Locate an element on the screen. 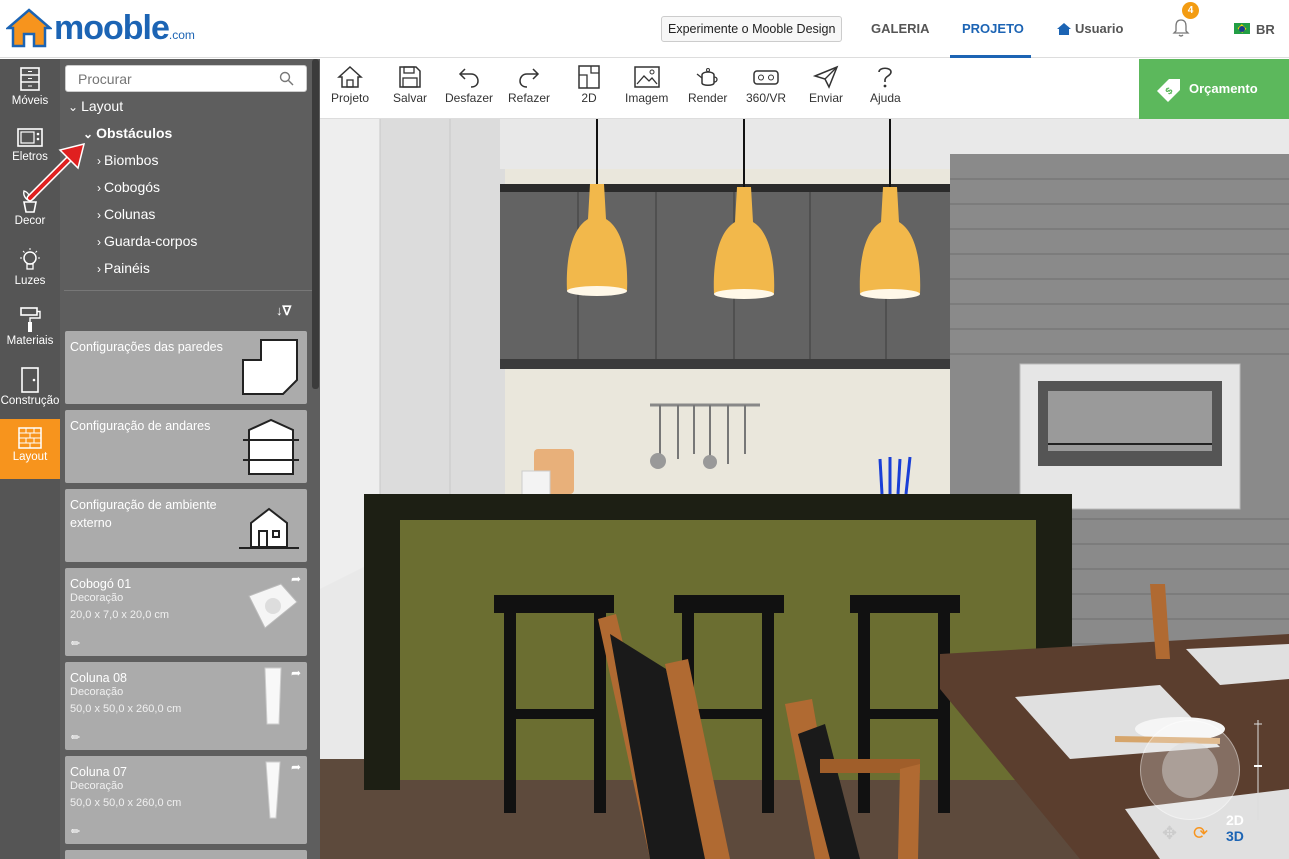 The width and height of the screenshot is (1289, 859). teapot-icon is located at coordinates (707, 77).